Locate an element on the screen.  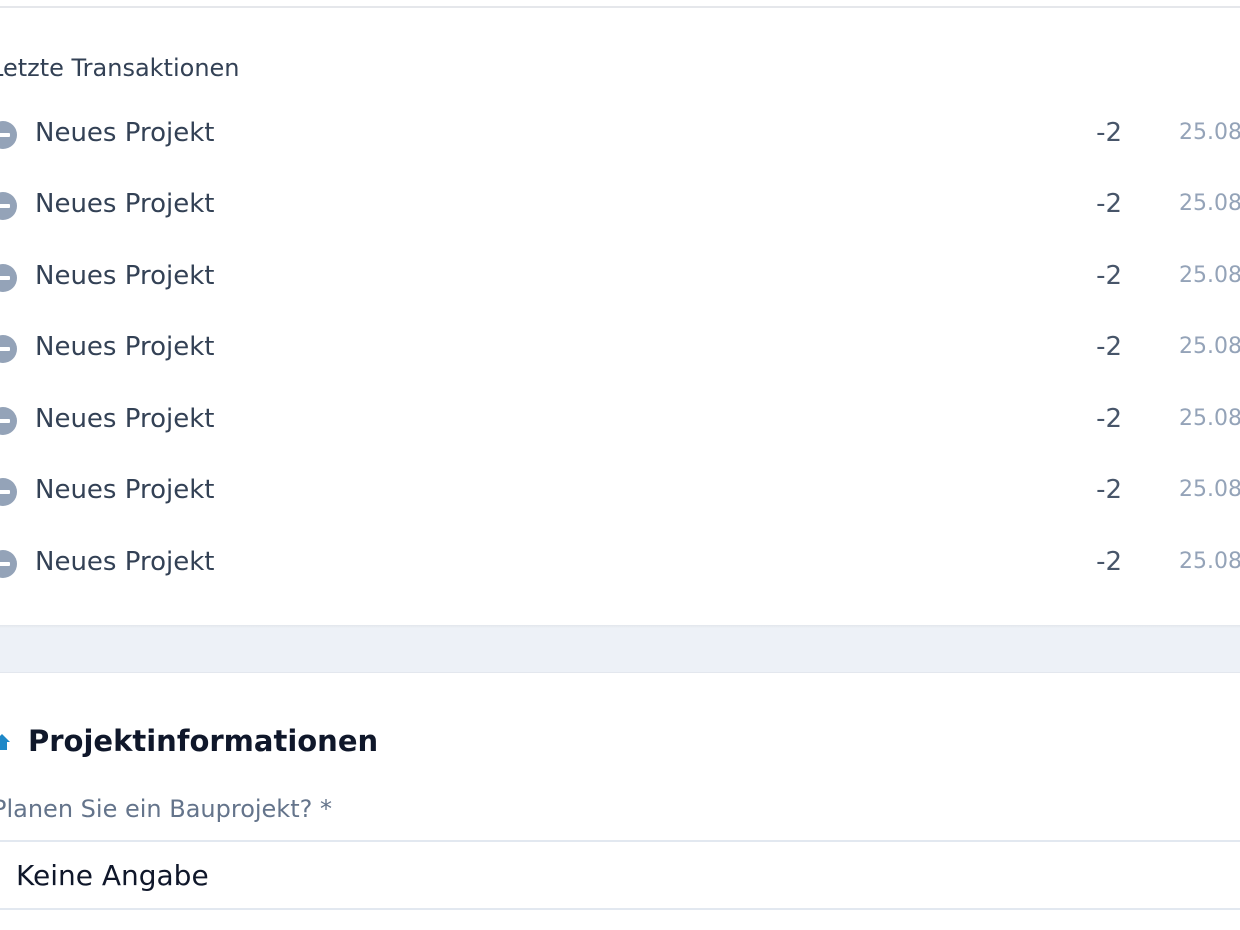
house-icon is located at coordinates (5, 742).